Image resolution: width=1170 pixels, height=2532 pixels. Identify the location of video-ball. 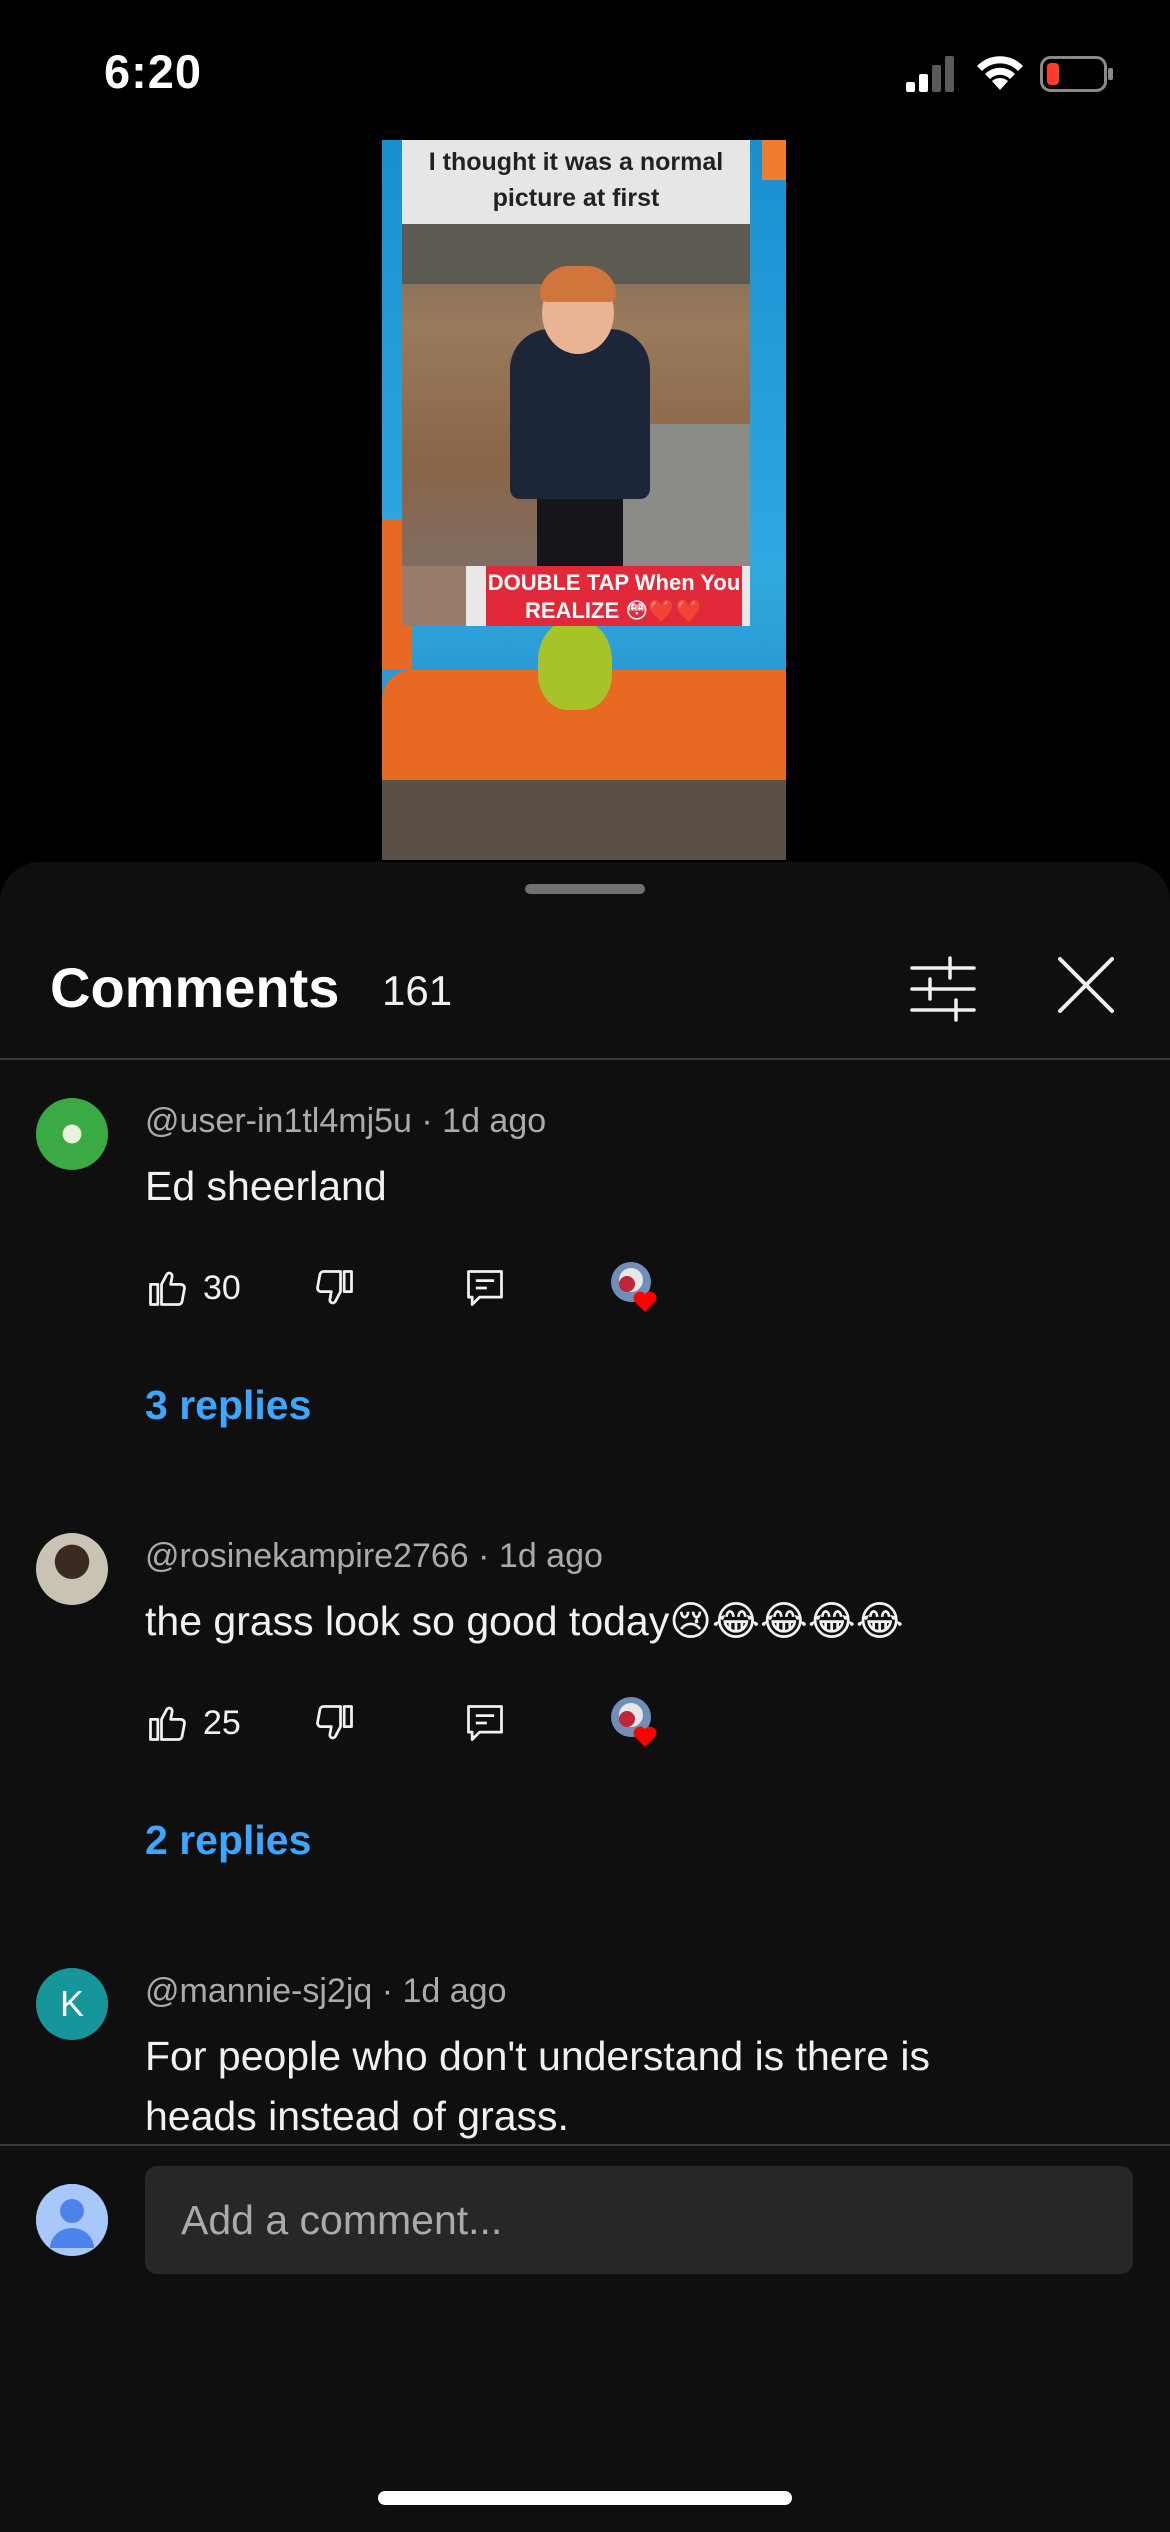
(575, 665).